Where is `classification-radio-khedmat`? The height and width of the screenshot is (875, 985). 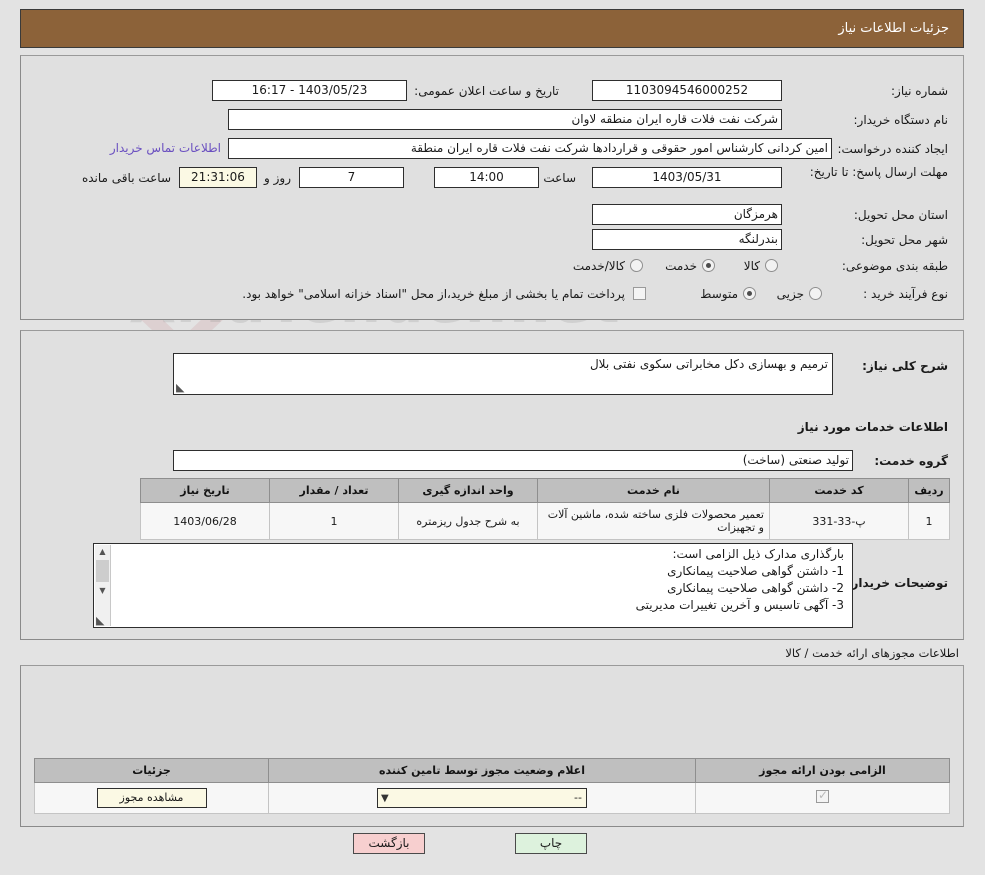 classification-radio-khedmat is located at coordinates (708, 265).